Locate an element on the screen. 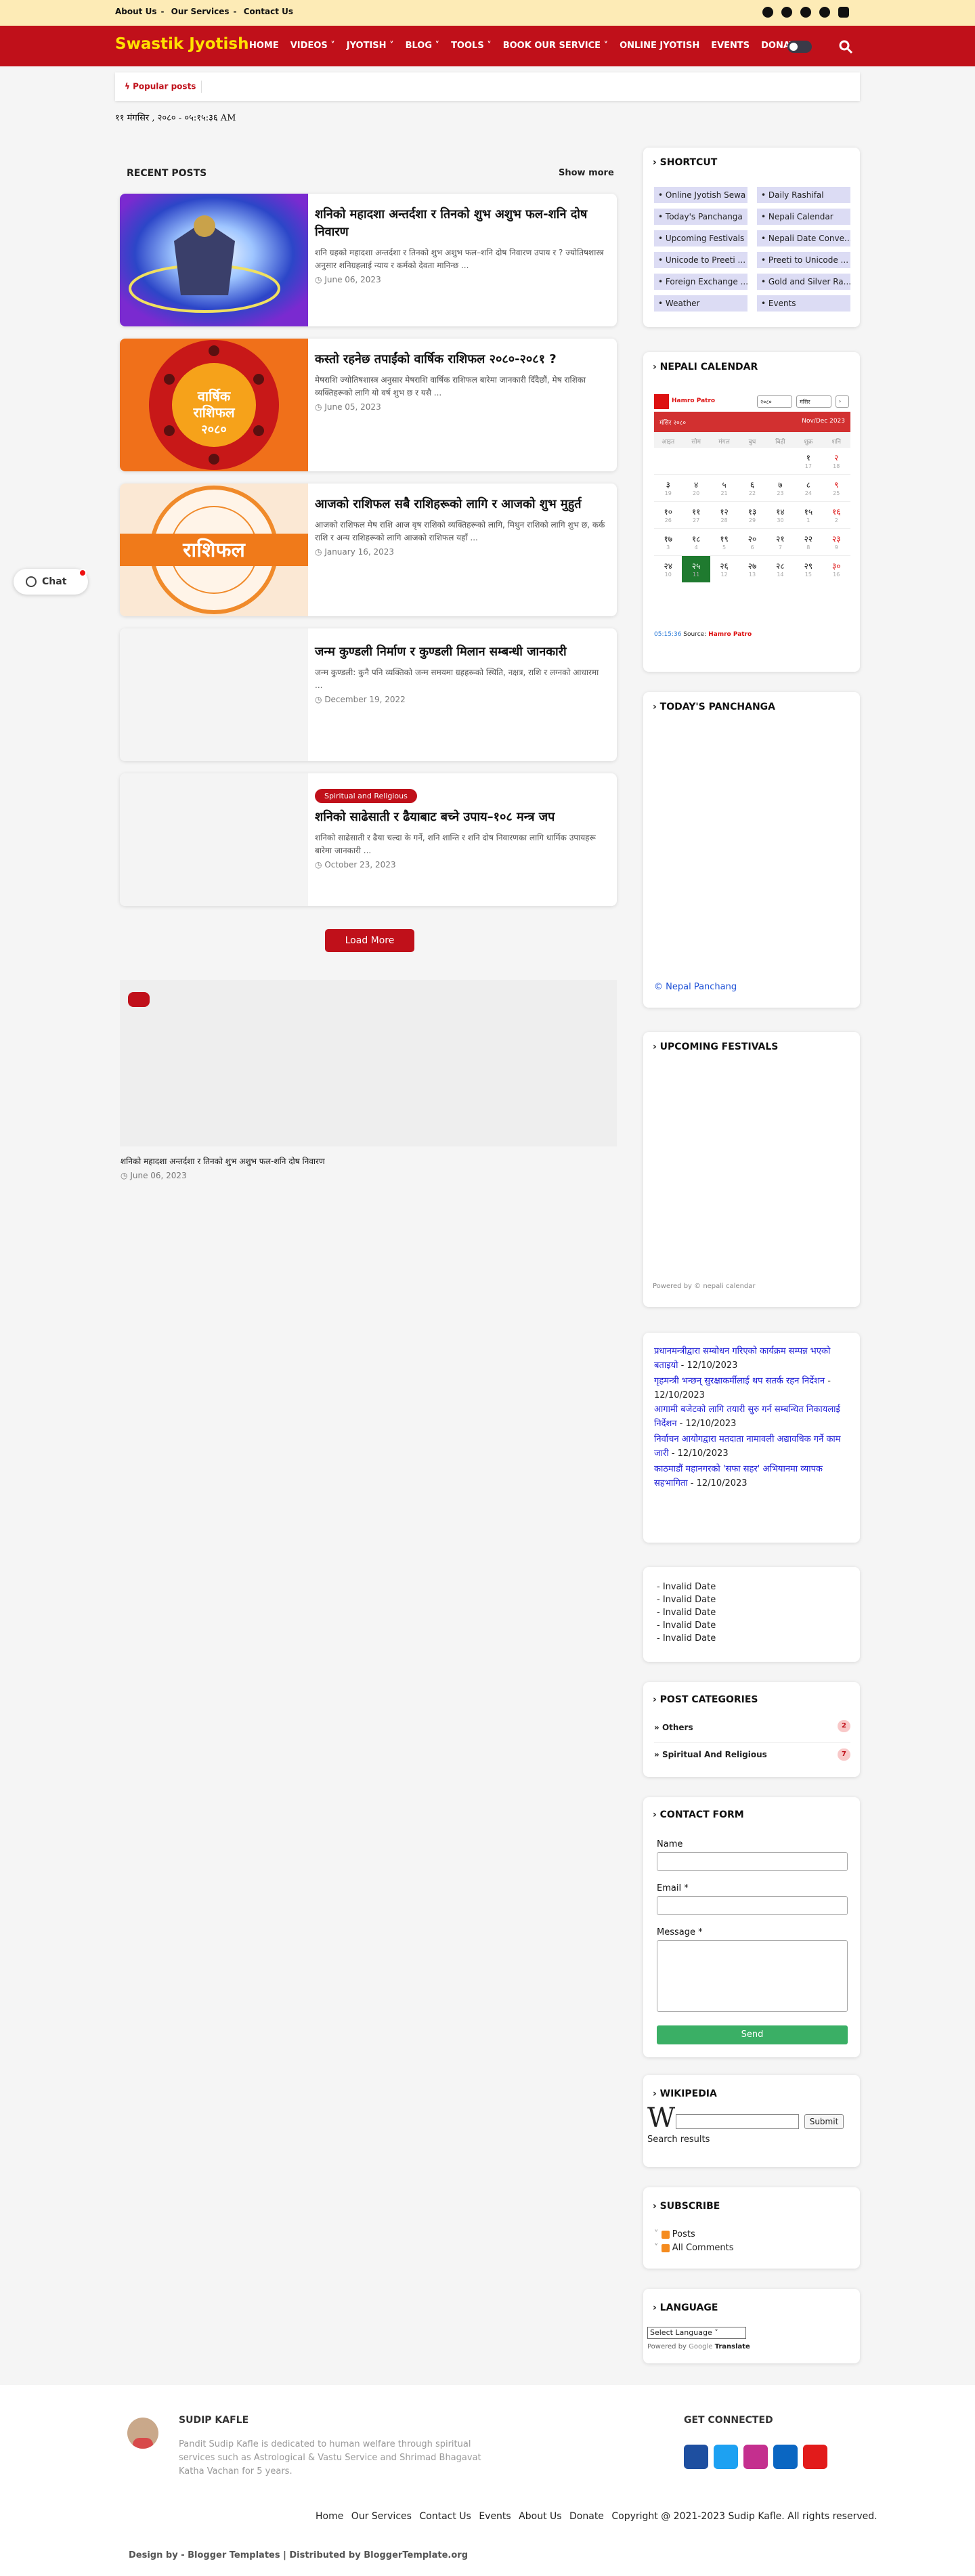 The width and height of the screenshot is (975, 2576). post-thumbnail: वार्षिक राशिफल २०८० is located at coordinates (214, 405).